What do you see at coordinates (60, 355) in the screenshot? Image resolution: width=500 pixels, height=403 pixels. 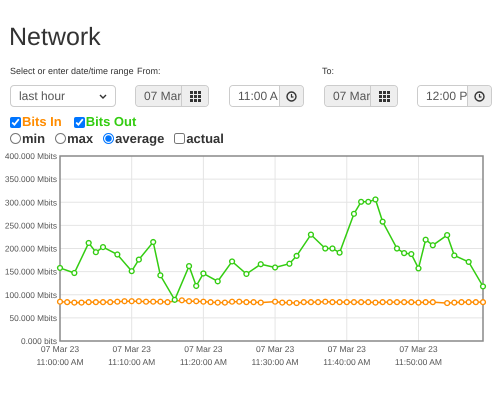 I see `x-axis-label: 07 Mar 23 11:00:00 AM` at bounding box center [60, 355].